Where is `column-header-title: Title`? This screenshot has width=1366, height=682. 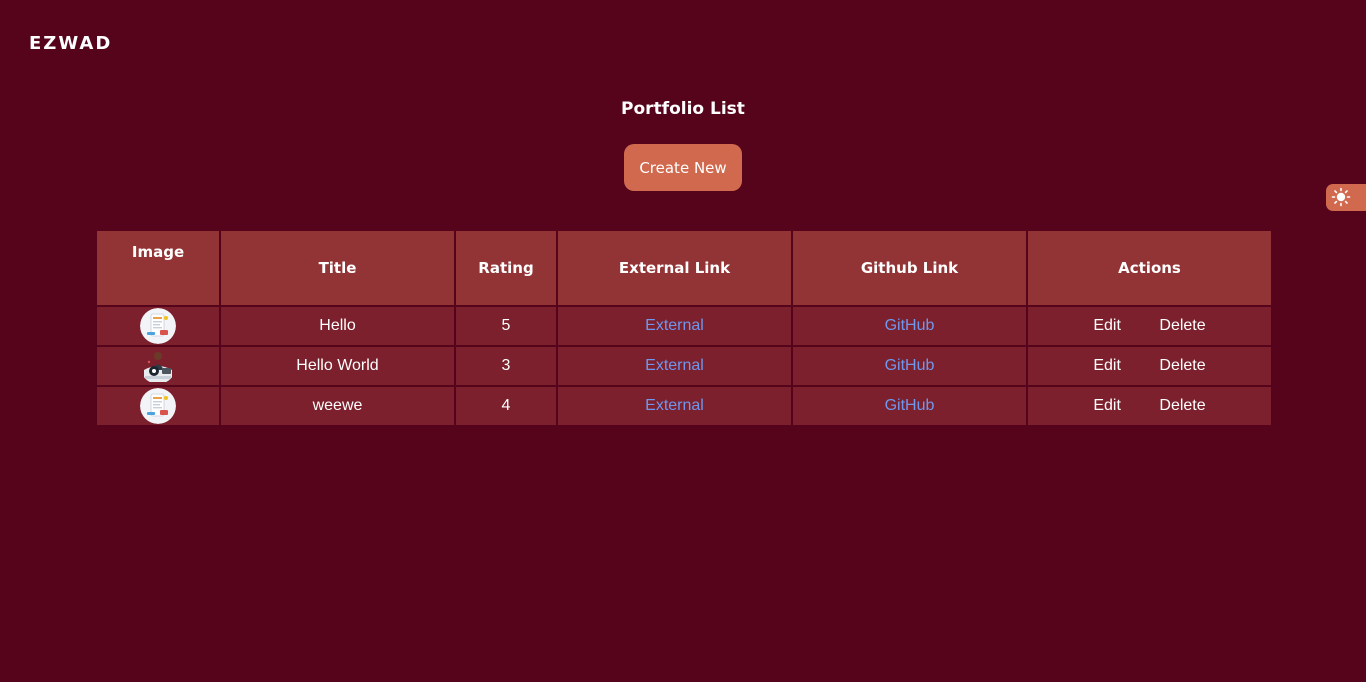 column-header-title: Title is located at coordinates (337, 268).